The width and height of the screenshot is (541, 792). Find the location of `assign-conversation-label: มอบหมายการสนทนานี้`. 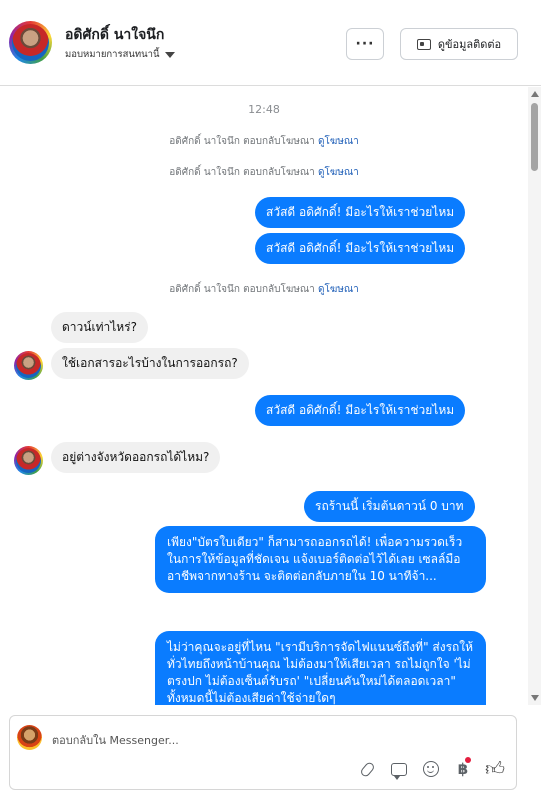

assign-conversation-label: มอบหมายการสนทนานี้ is located at coordinates (112, 54).